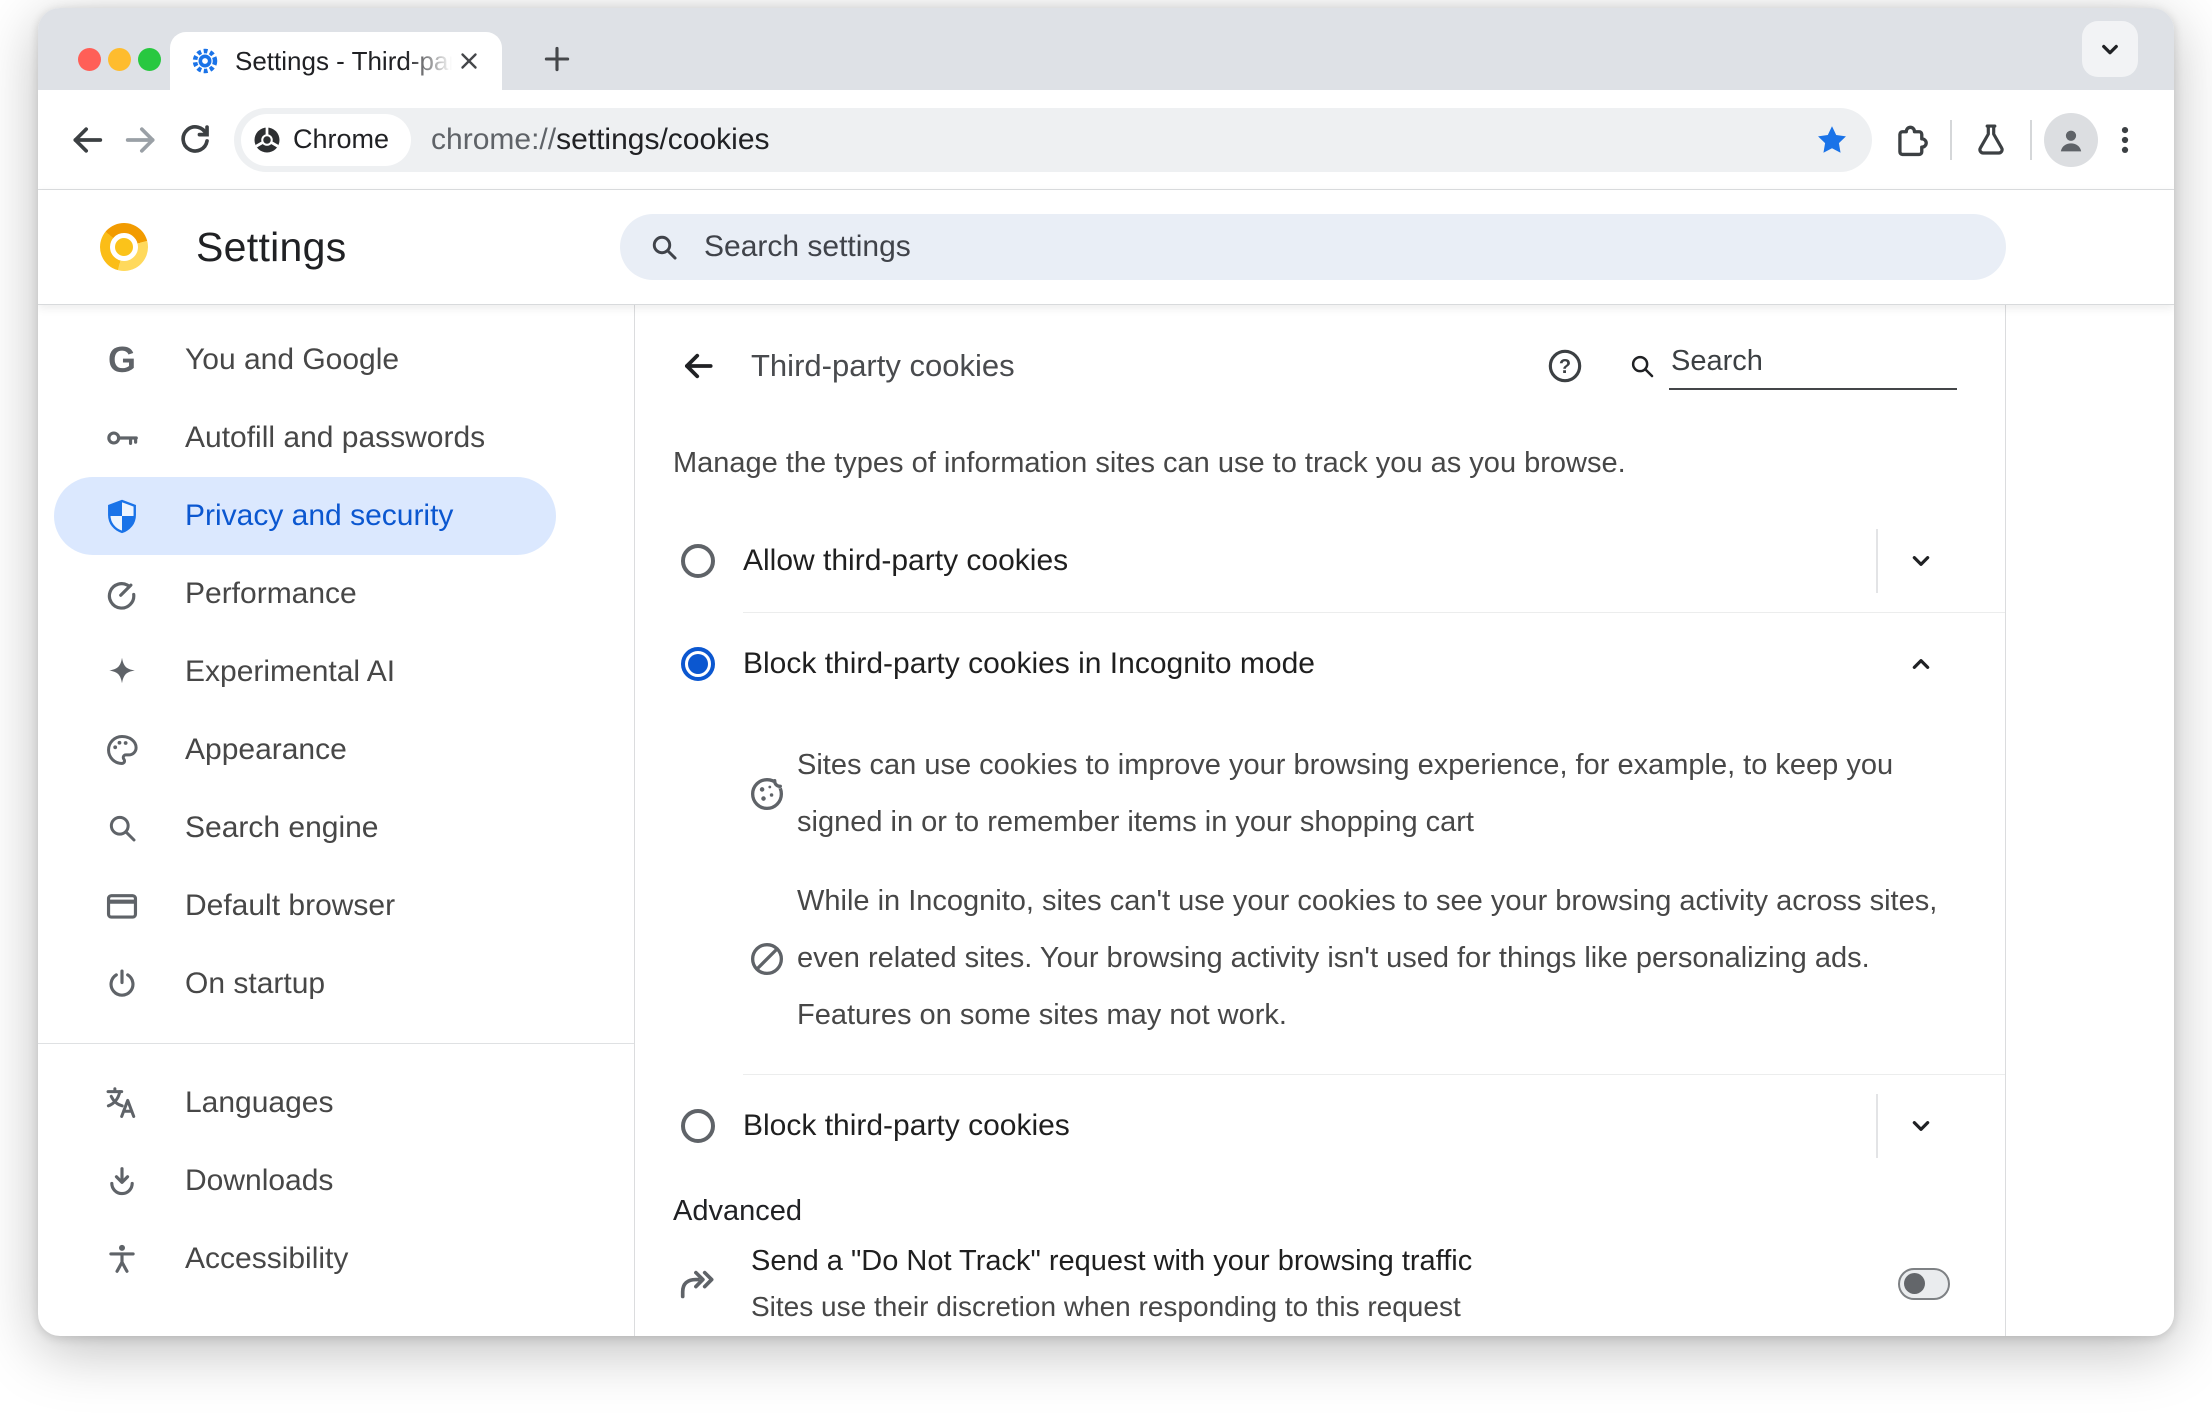 This screenshot has height=1417, width=2212. Describe the element at coordinates (1106, 49) in the screenshot. I see `tab-strip: Settings - Third-party cookies` at that location.